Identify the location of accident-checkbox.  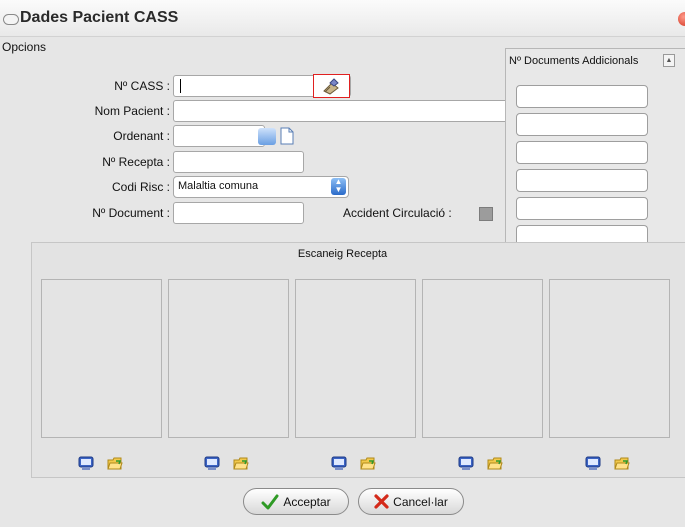
(486, 214).